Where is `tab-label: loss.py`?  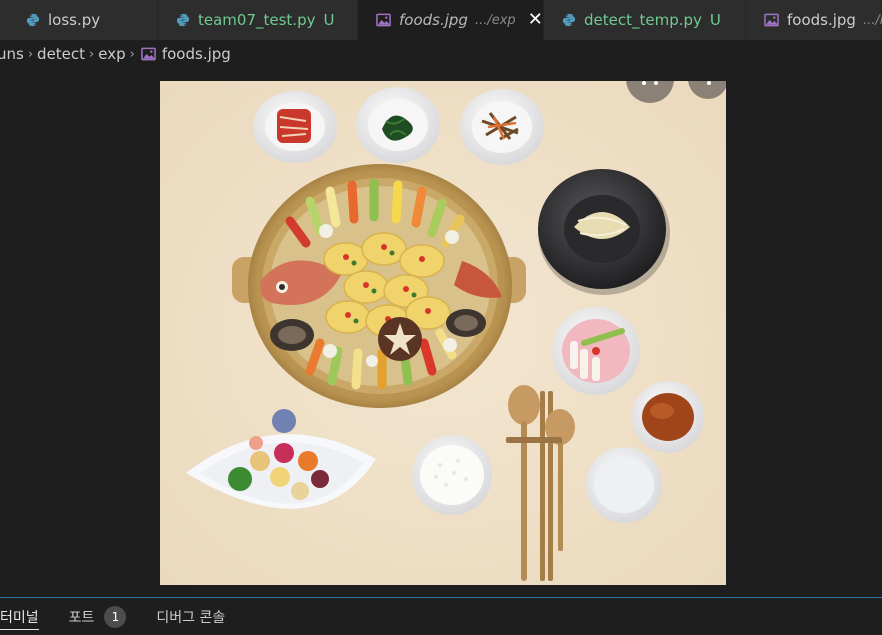 tab-label: loss.py is located at coordinates (74, 20).